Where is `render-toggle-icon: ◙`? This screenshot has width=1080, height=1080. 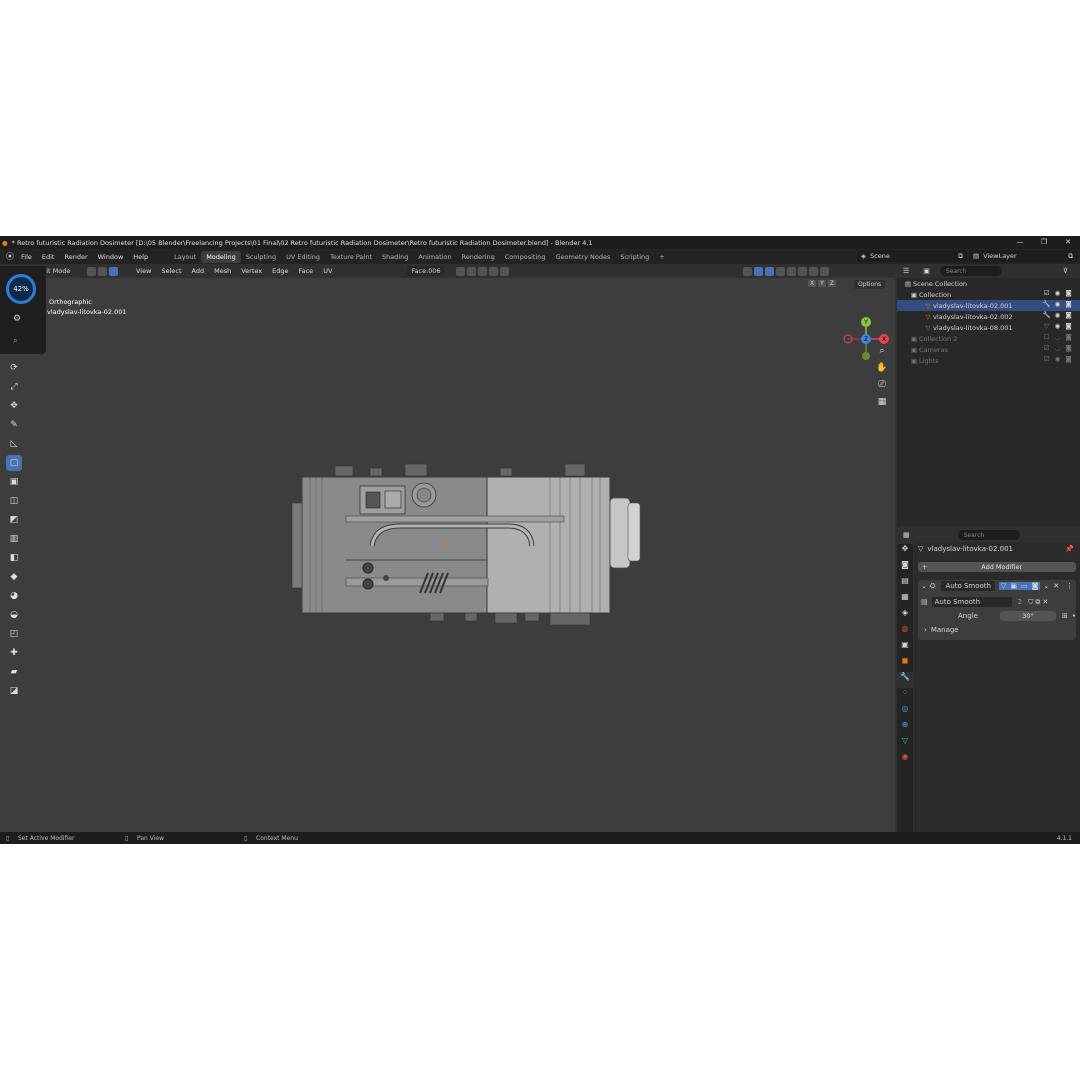
render-toggle-icon: ◙ is located at coordinates (1035, 586).